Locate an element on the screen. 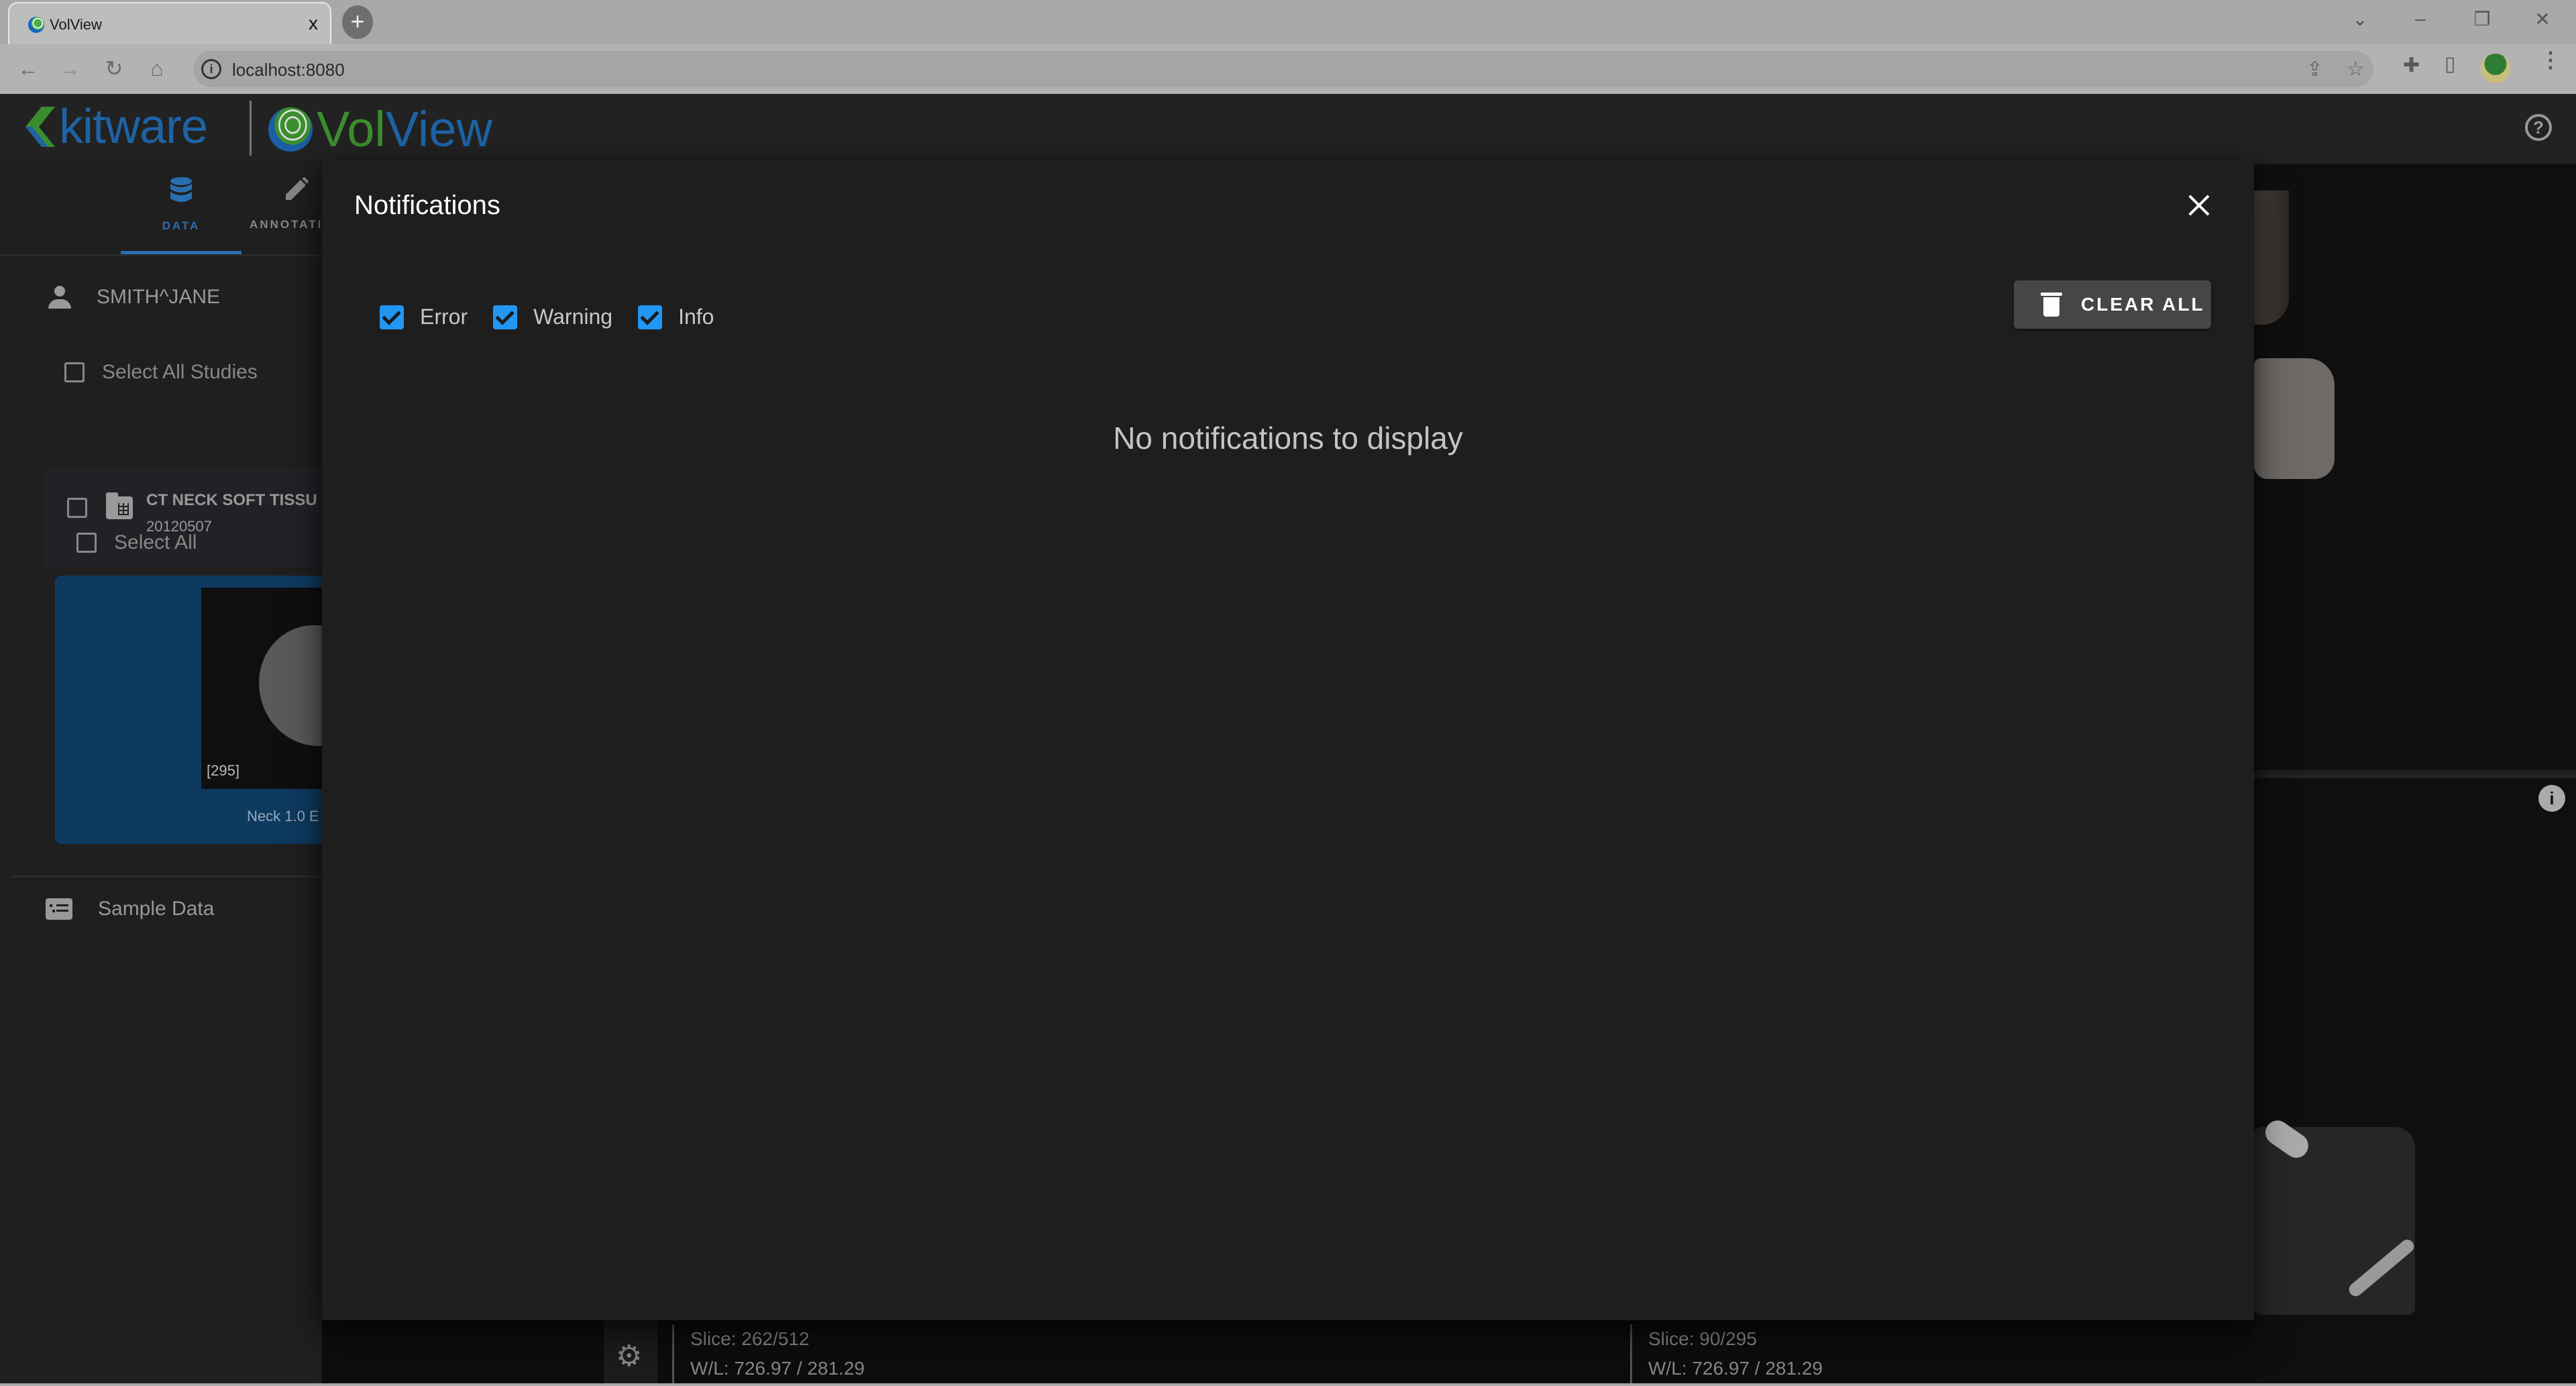 The image size is (2576, 1386). info-icon: i is located at coordinates (2551, 798).